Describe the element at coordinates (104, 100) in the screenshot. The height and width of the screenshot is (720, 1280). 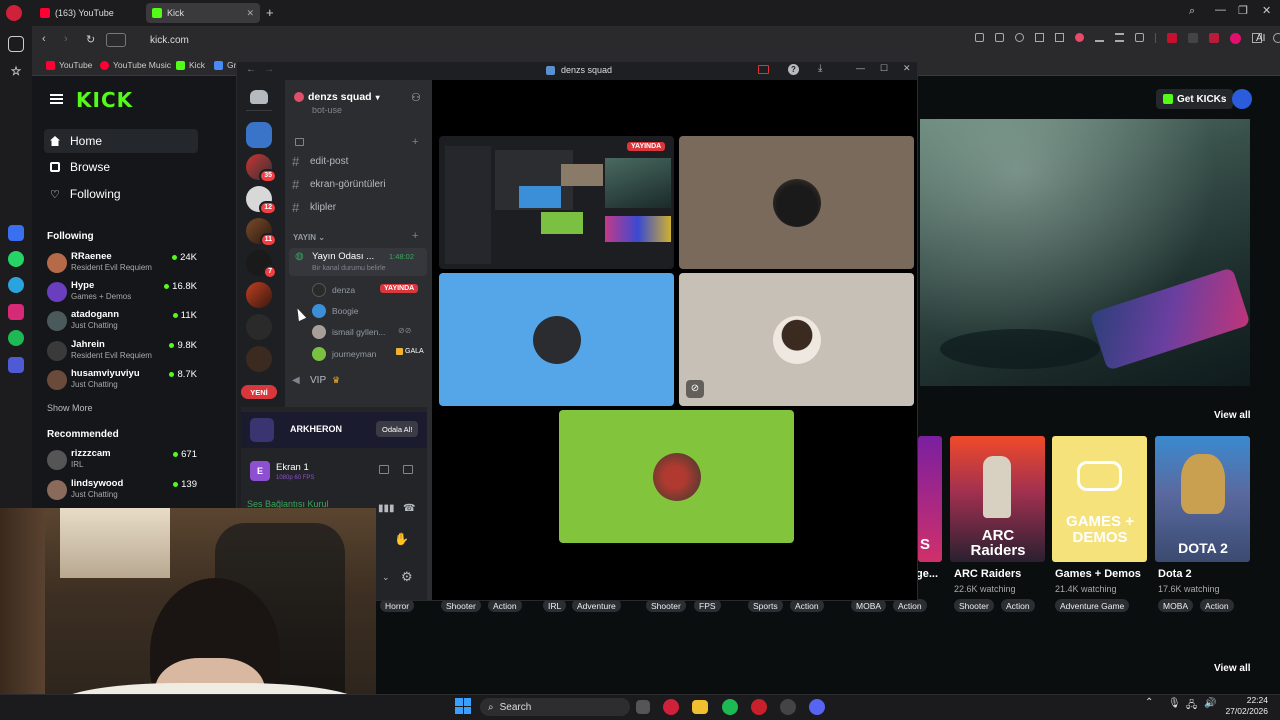
I see `kick-logo: KICK` at that location.